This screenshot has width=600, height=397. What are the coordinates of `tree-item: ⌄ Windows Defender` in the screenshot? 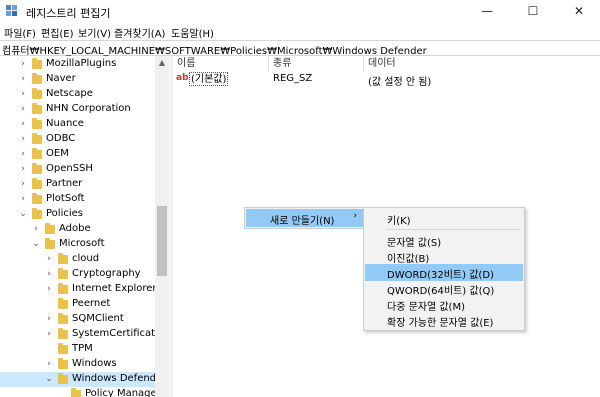 It's located at (83, 379).